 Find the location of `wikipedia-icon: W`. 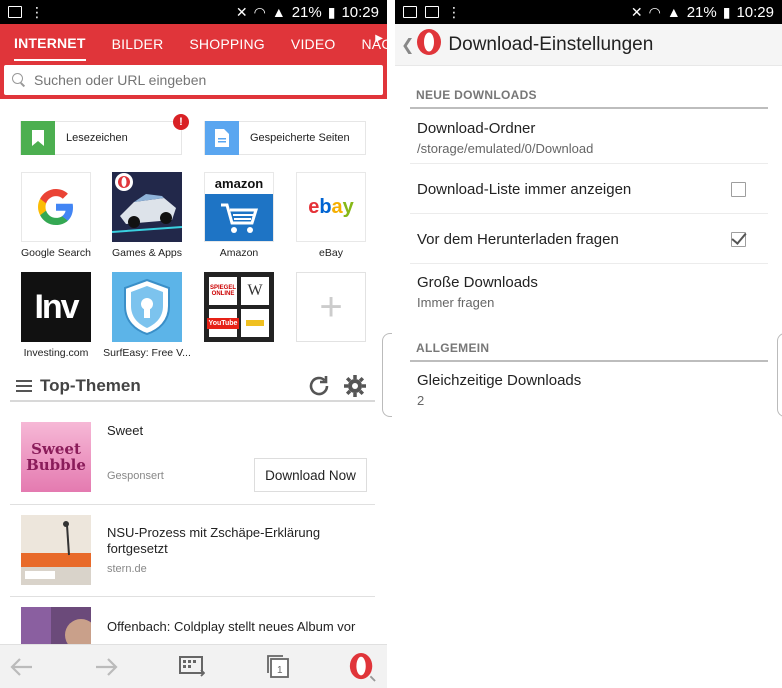

wikipedia-icon: W is located at coordinates (255, 291).